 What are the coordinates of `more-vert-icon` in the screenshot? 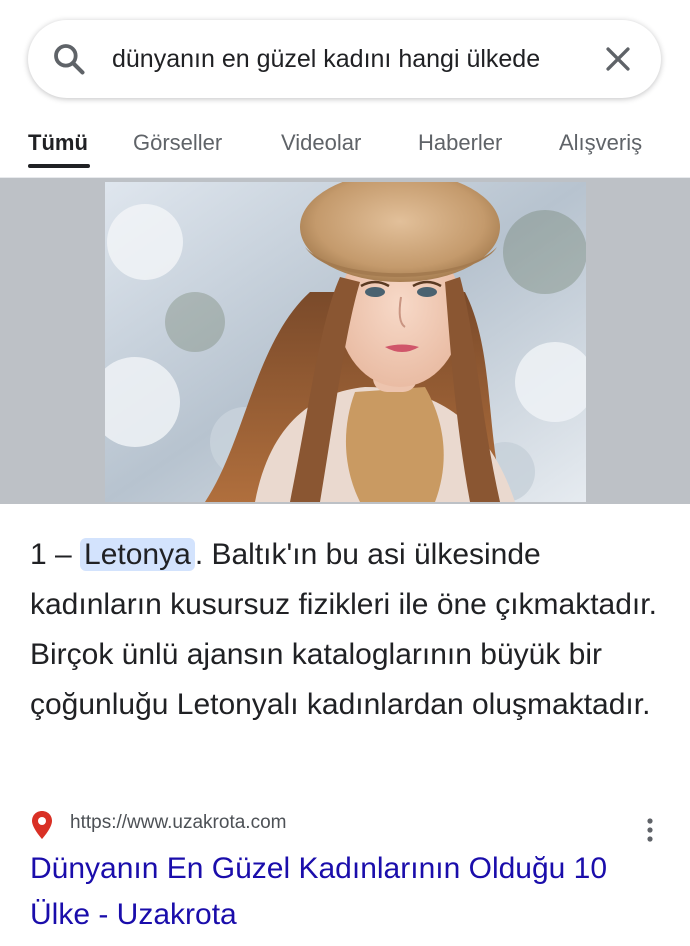 It's located at (650, 830).